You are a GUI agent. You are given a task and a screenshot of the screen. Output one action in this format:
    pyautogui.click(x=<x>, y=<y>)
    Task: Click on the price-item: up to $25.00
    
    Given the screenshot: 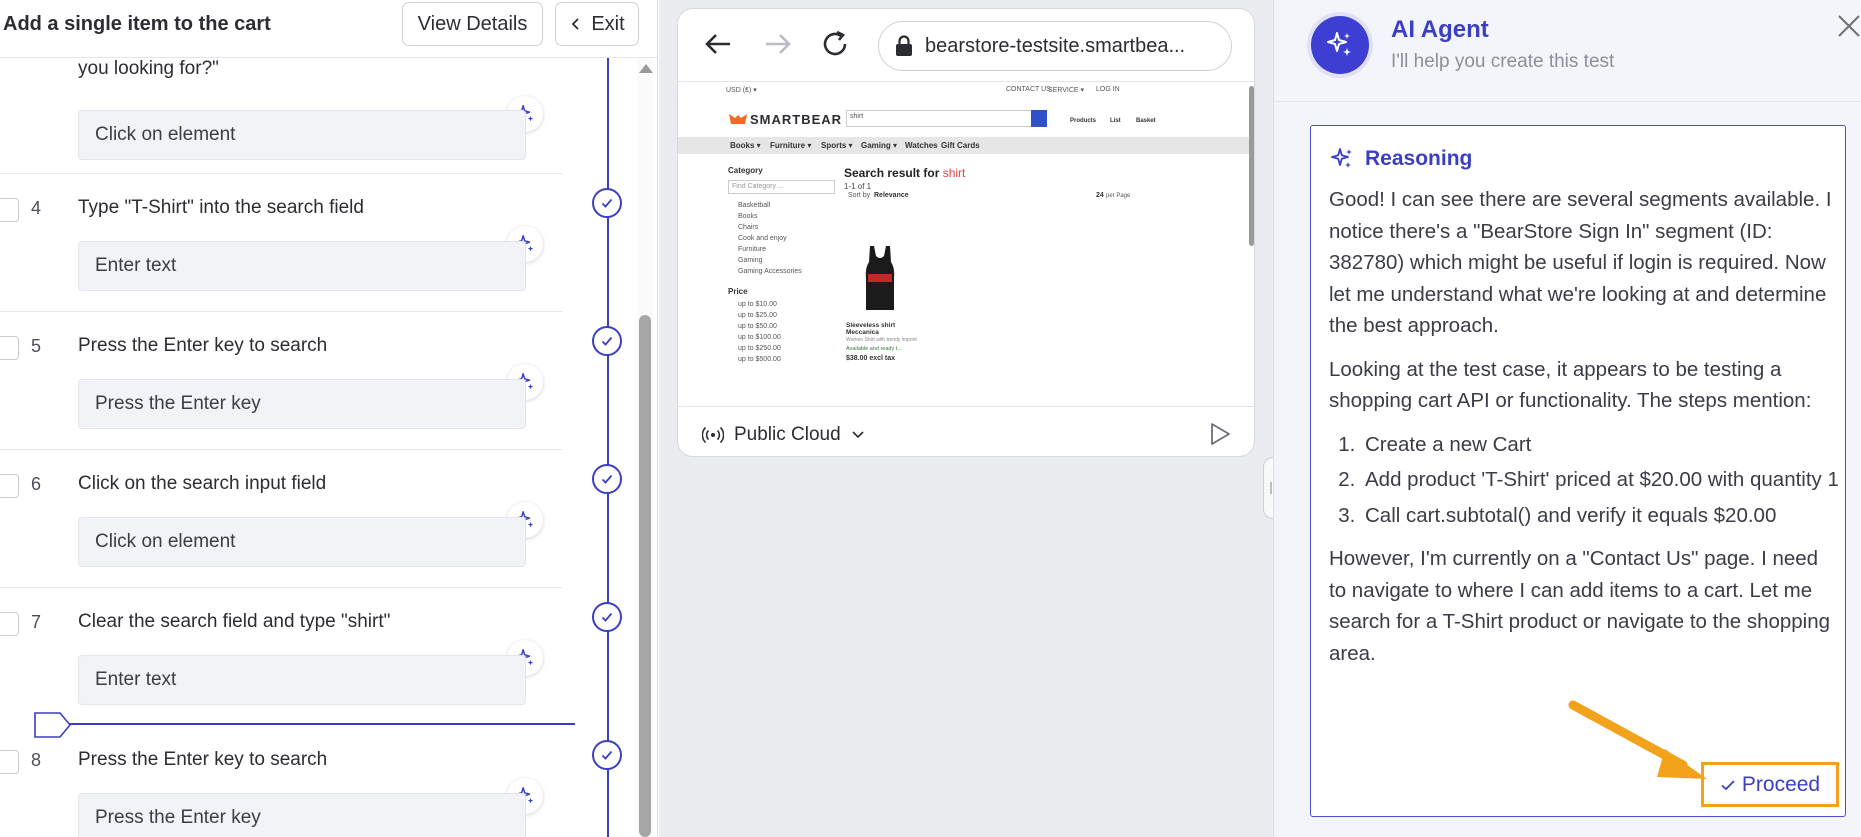 What is the action you would take?
    pyautogui.click(x=757, y=315)
    